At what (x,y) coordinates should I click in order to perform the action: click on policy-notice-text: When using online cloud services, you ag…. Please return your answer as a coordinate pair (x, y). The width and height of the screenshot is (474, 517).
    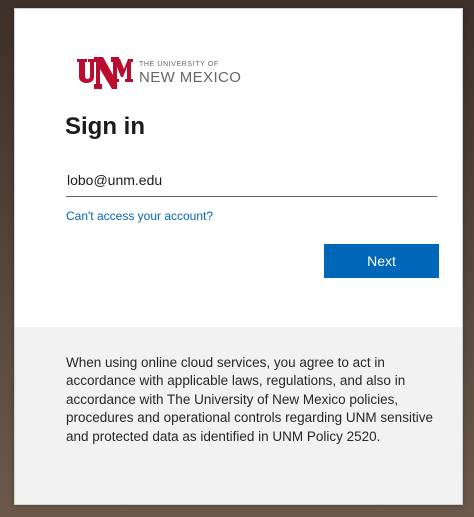
    Looking at the image, I should click on (249, 399).